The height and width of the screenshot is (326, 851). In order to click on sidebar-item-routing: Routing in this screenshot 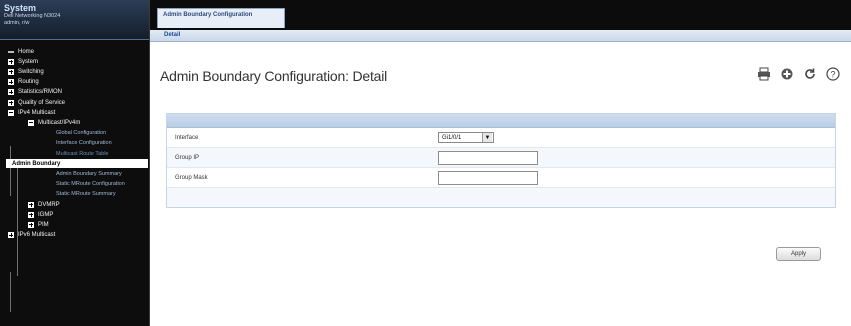, I will do `click(23, 82)`.